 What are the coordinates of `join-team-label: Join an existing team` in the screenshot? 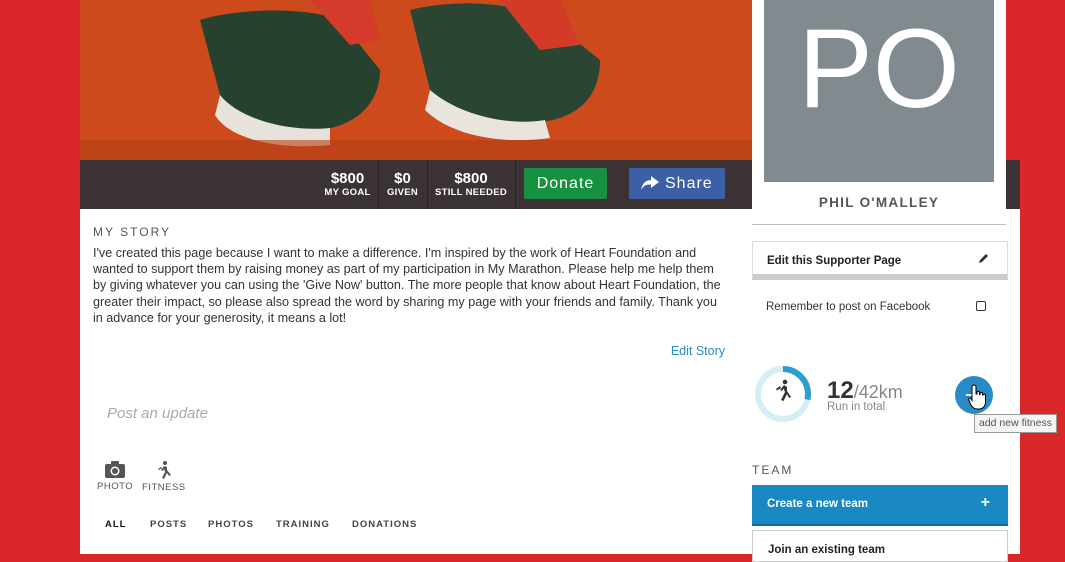 It's located at (826, 550).